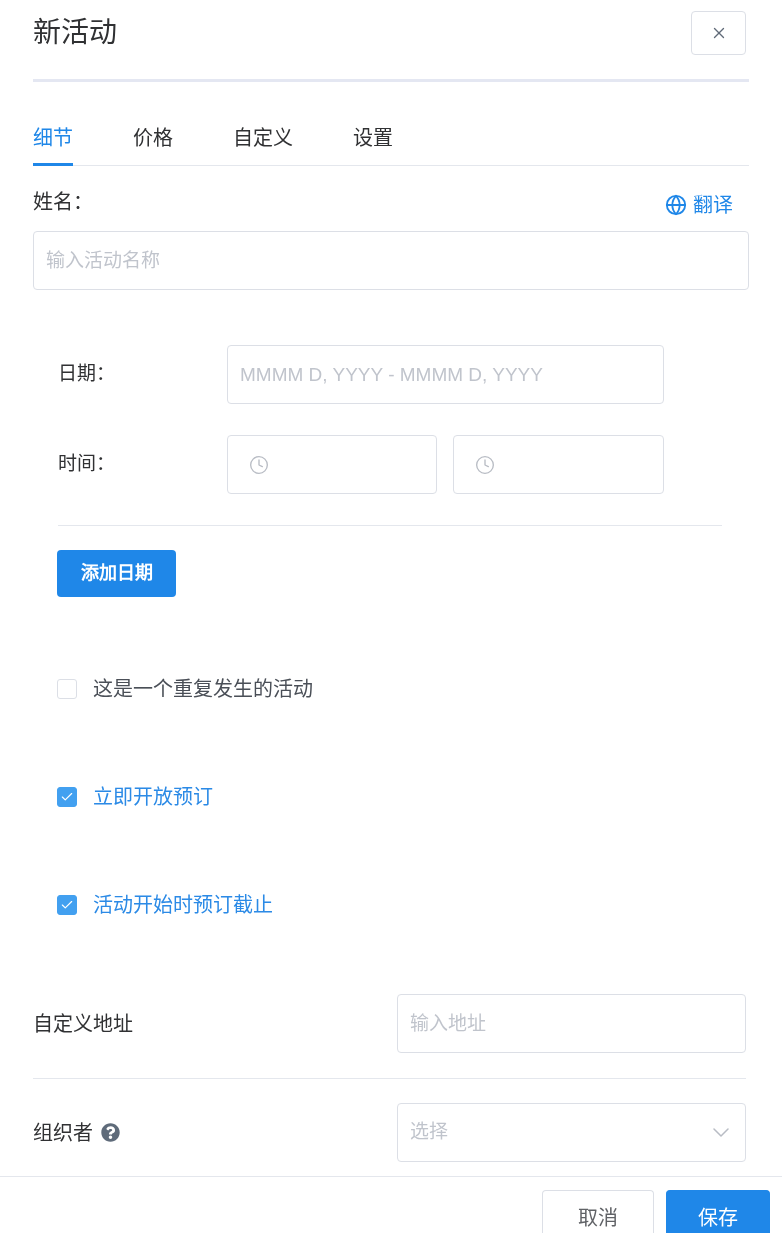  I want to click on date-range-field: MMMM D, YYYY - MMMM D, YYYY, so click(445, 374).